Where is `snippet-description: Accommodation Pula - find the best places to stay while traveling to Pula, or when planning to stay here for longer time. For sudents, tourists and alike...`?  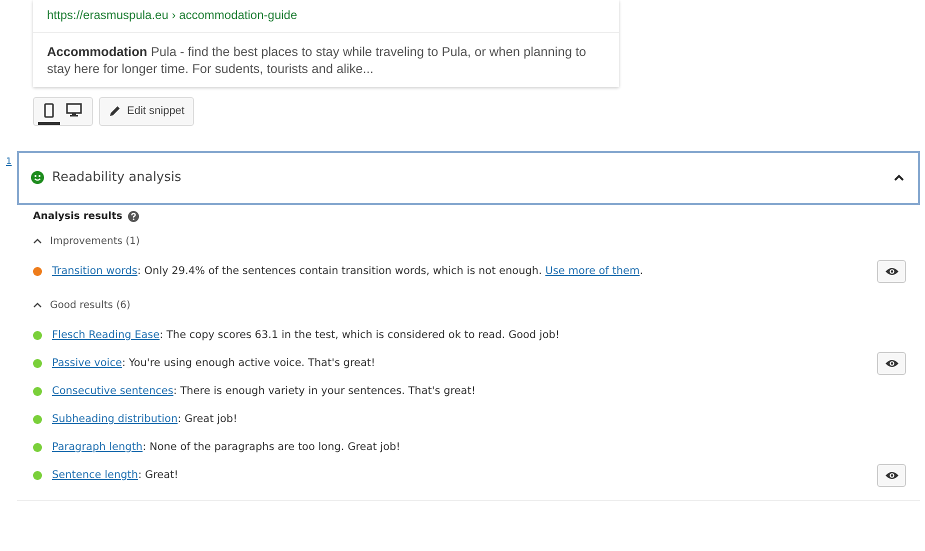 snippet-description: Accommodation Pula - find the best places to stay while traveling to Pula, or when planning to stay here for longer time. For sudents, tourists and alike... is located at coordinates (317, 60).